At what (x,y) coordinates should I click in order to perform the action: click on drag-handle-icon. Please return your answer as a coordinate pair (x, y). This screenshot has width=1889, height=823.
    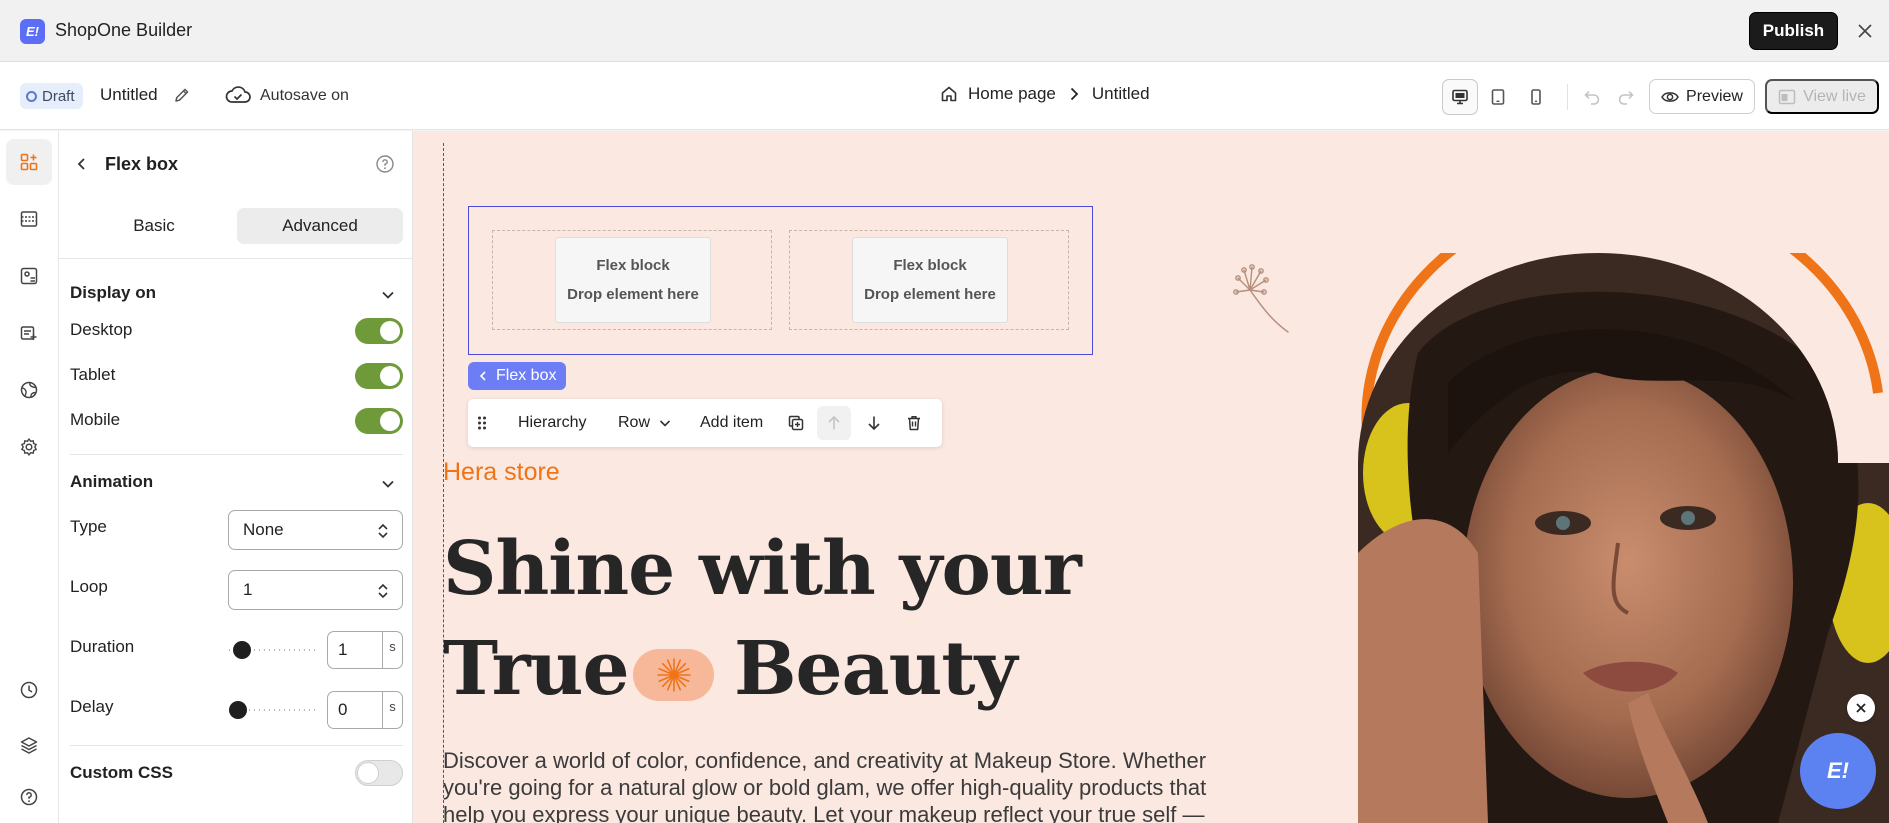
    Looking at the image, I should click on (482, 423).